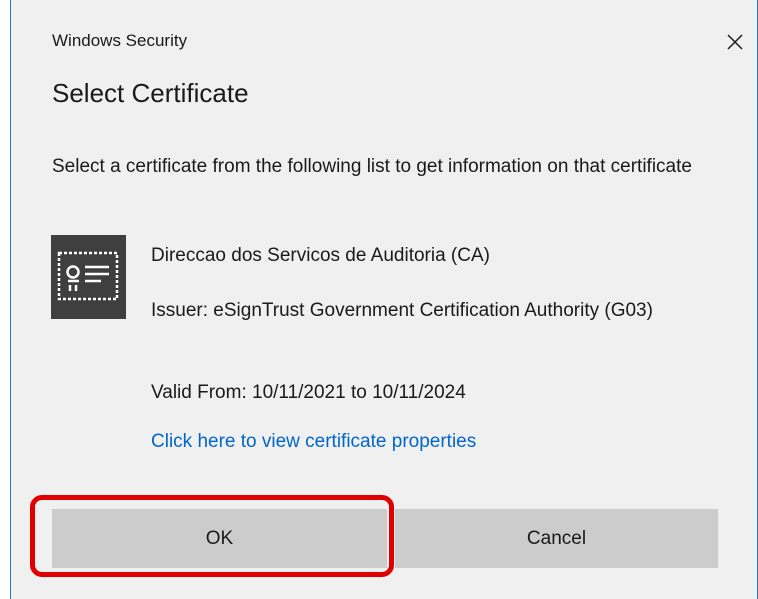  I want to click on cancel-button: Cancel, so click(556, 538).